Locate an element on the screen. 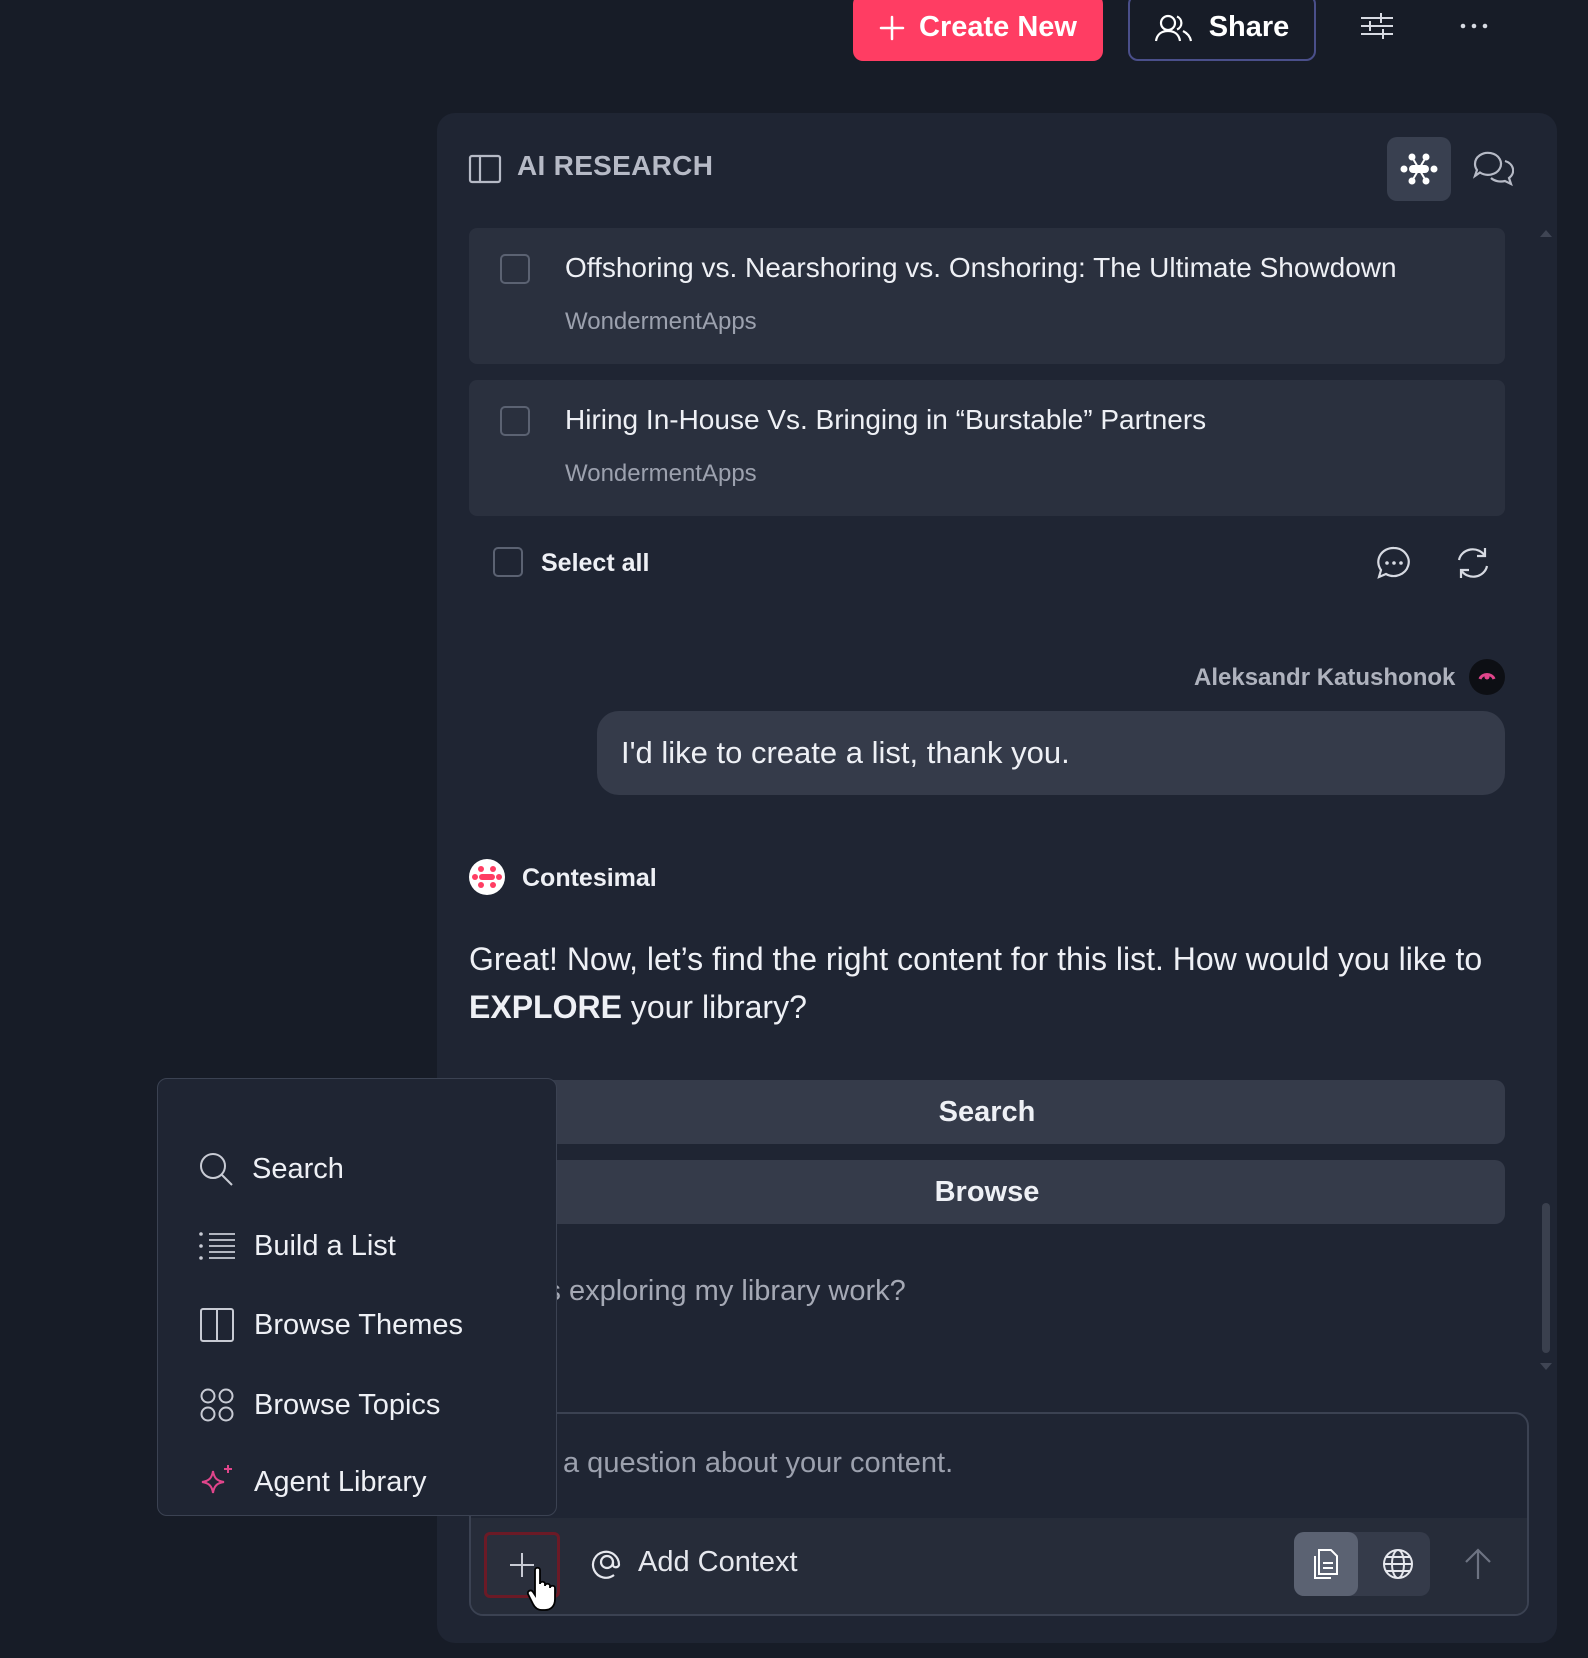 Image resolution: width=1588 pixels, height=1658 pixels. panel-title: AI RESEARCH is located at coordinates (615, 165).